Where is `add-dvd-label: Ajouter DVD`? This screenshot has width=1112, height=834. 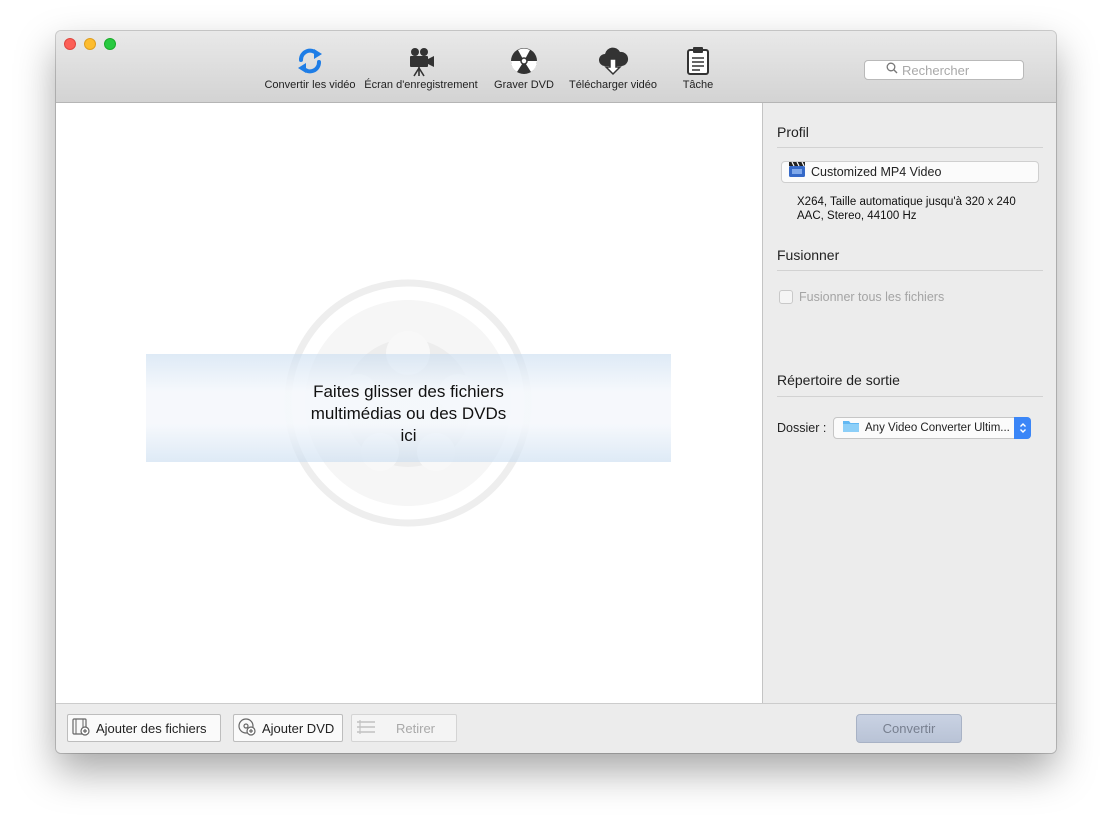
add-dvd-label: Ajouter DVD is located at coordinates (298, 728).